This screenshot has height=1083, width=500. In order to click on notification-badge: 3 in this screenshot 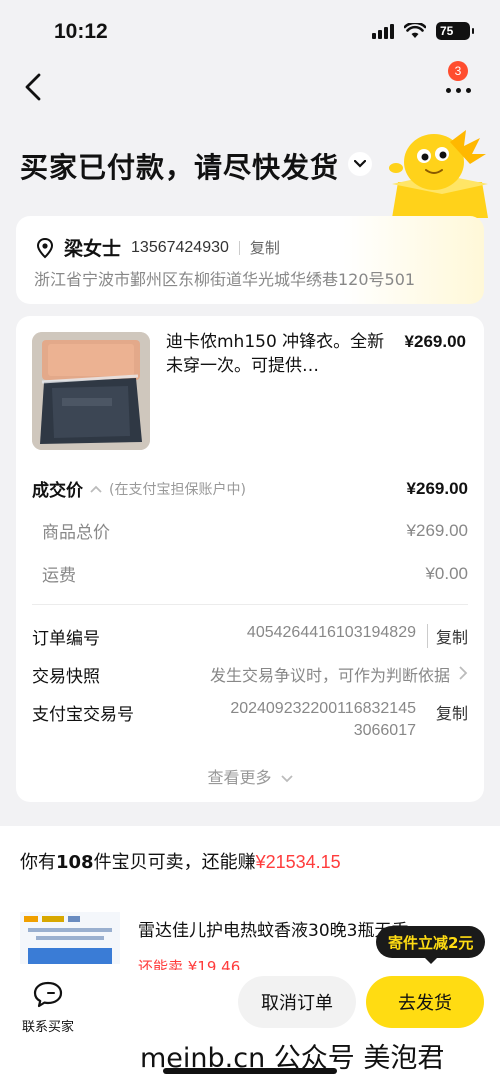, I will do `click(458, 71)`.